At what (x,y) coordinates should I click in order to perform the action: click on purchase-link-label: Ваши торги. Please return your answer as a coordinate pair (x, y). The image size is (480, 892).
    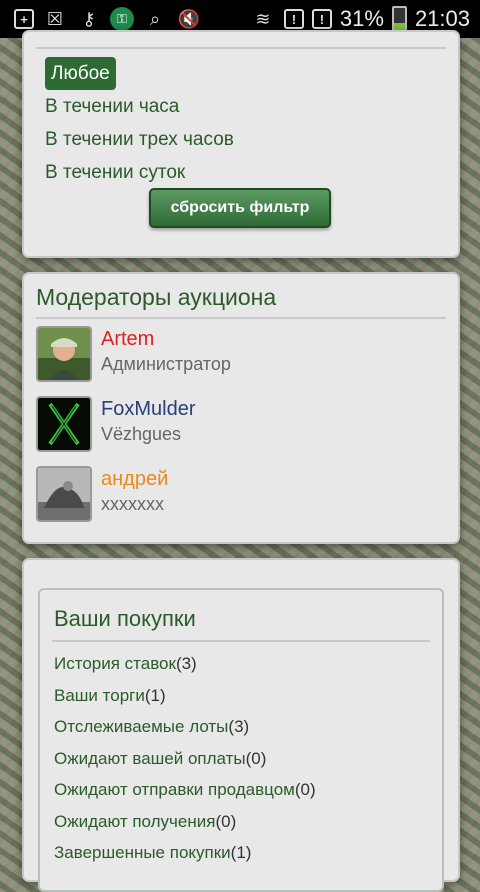
    Looking at the image, I should click on (99, 695).